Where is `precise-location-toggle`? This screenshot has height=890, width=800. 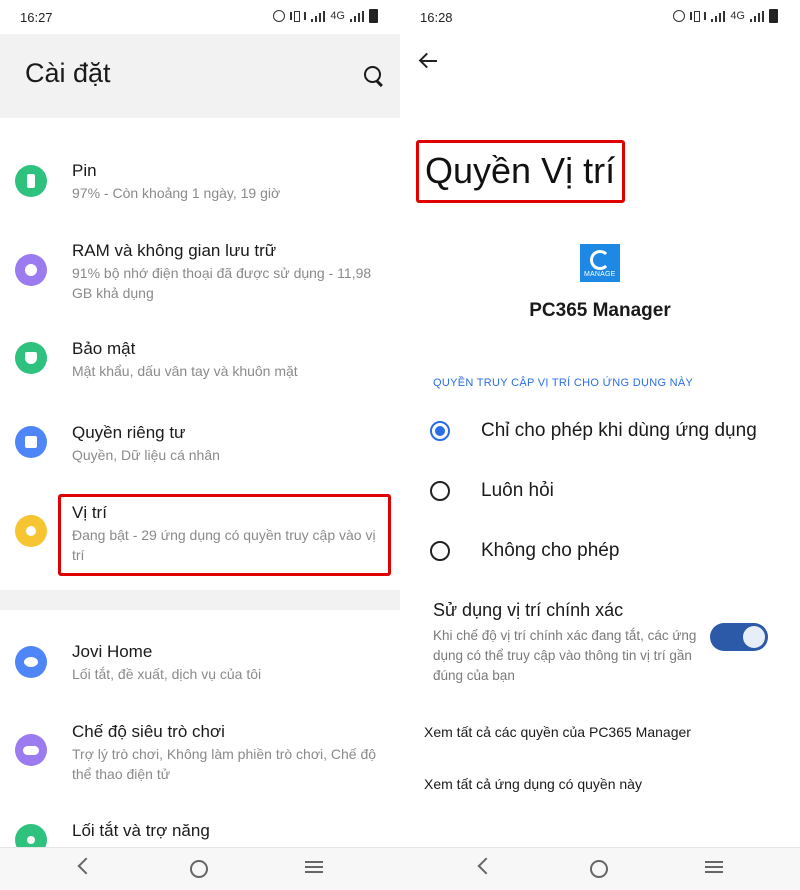 precise-location-toggle is located at coordinates (739, 637).